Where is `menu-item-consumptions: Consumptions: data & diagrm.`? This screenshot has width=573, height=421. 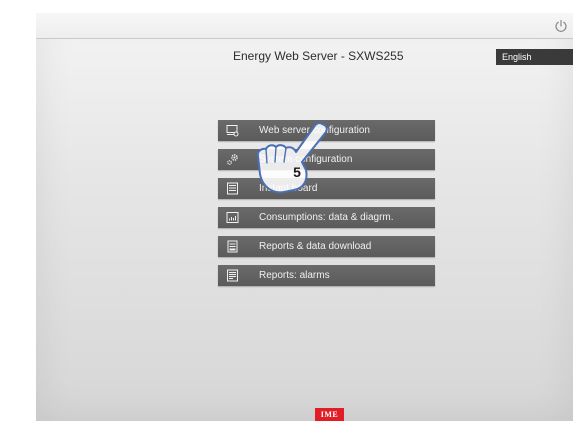
menu-item-consumptions: Consumptions: data & diagrm. is located at coordinates (326, 217).